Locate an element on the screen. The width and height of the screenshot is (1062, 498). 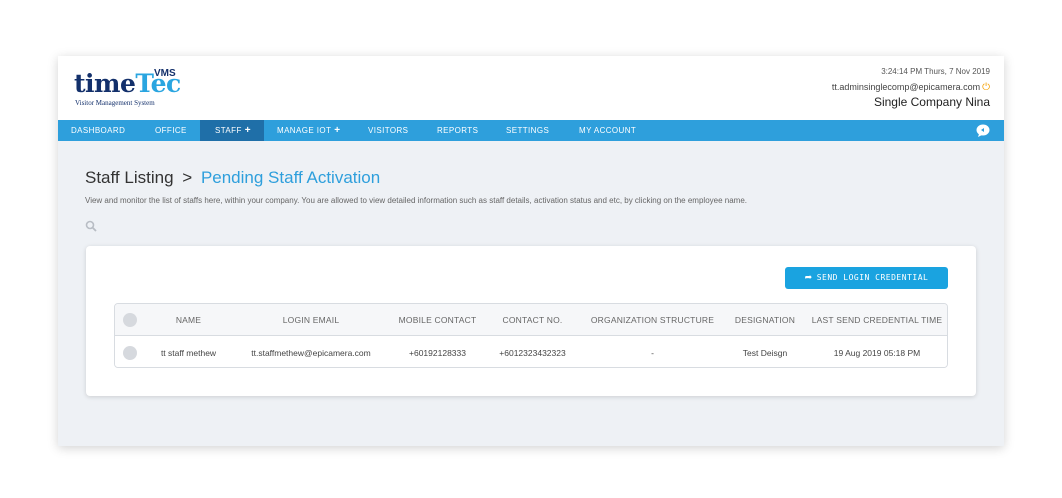
row-checkbox is located at coordinates (130, 351).